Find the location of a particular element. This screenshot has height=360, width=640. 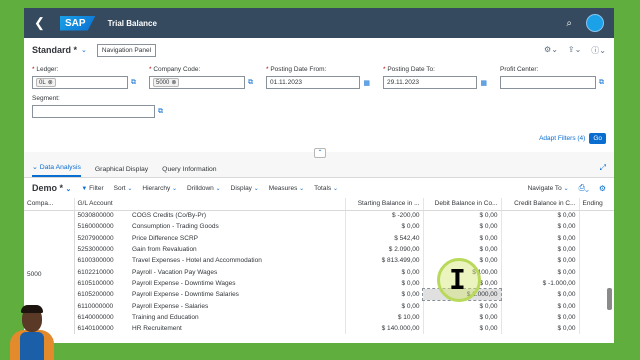

user-avatar is located at coordinates (595, 23).